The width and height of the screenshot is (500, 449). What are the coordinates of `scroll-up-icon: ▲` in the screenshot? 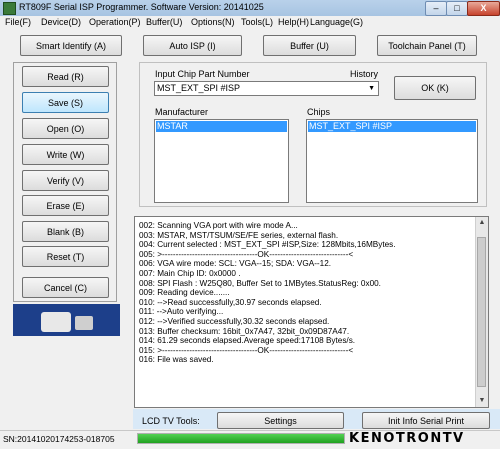 It's located at (482, 223).